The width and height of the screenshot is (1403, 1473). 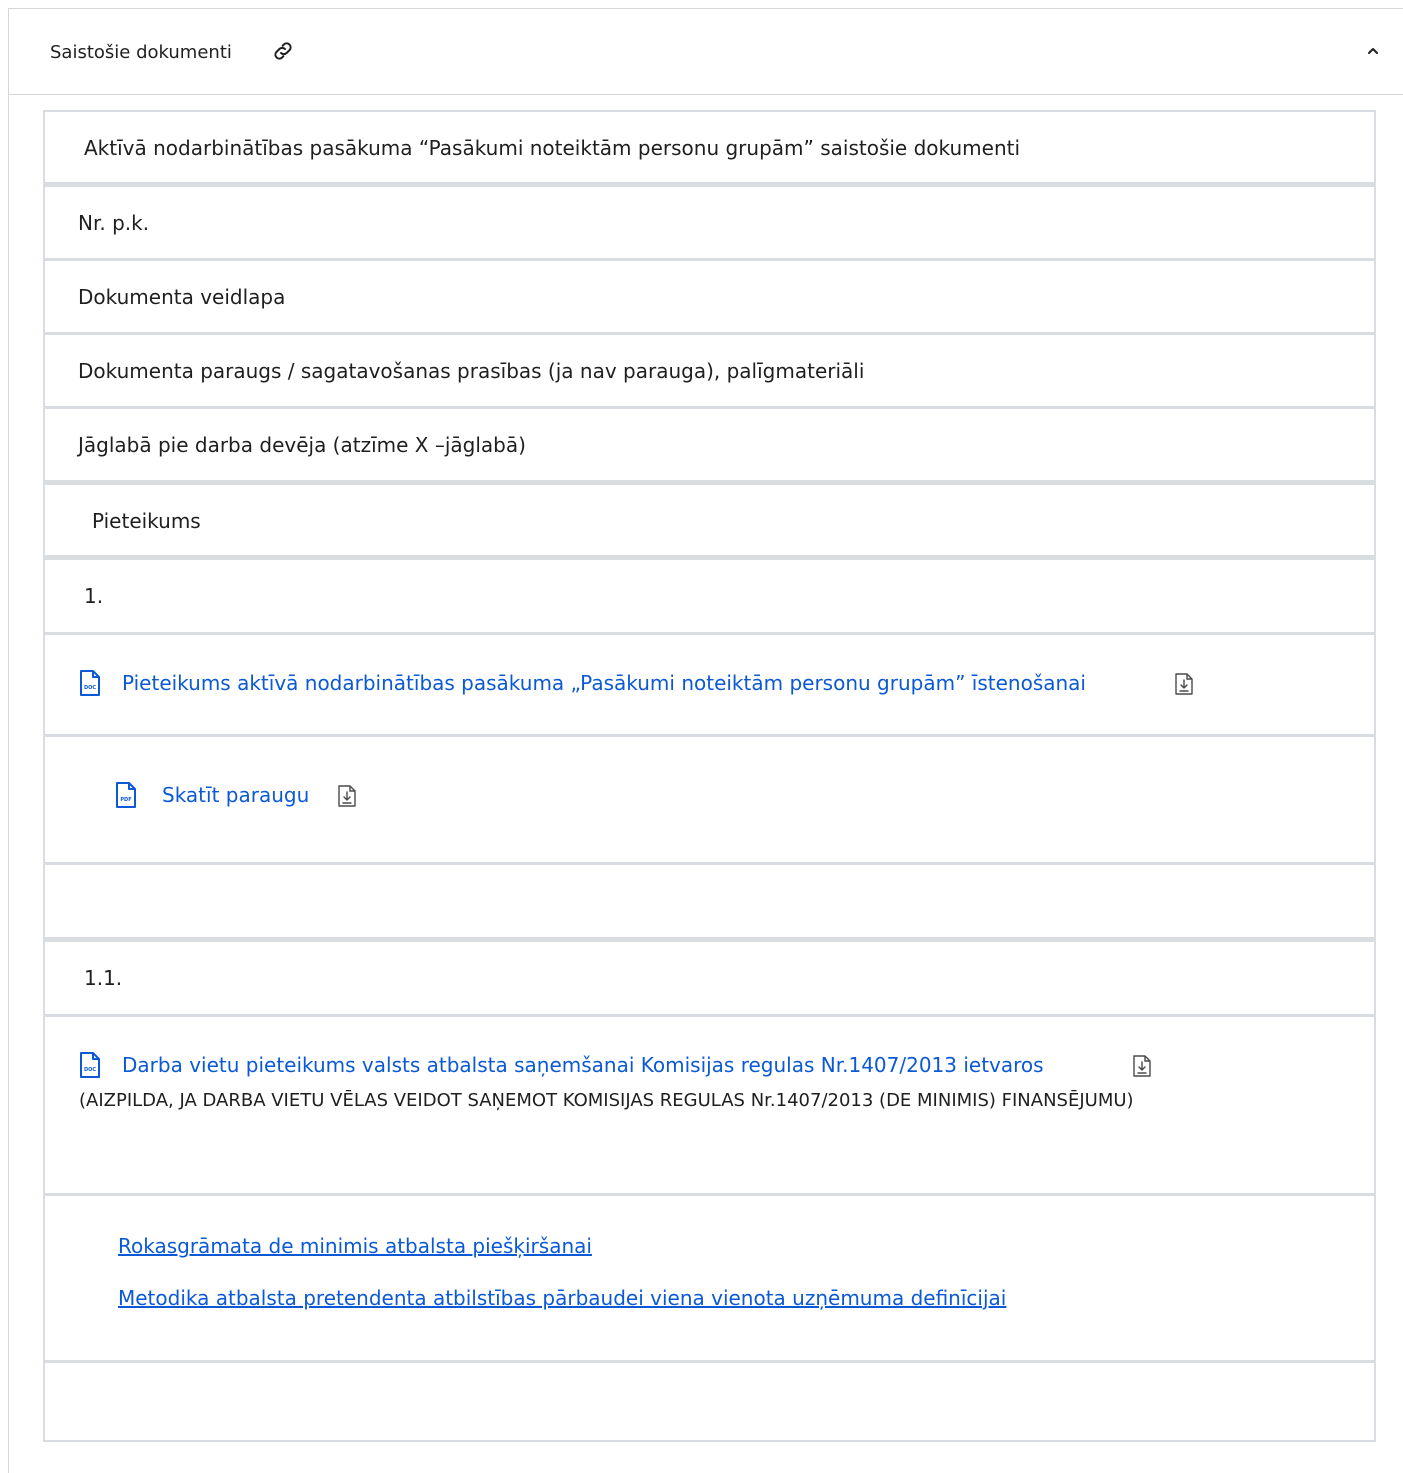 What do you see at coordinates (706, 52) in the screenshot?
I see `accordion-header: Saistošie dokumenti` at bounding box center [706, 52].